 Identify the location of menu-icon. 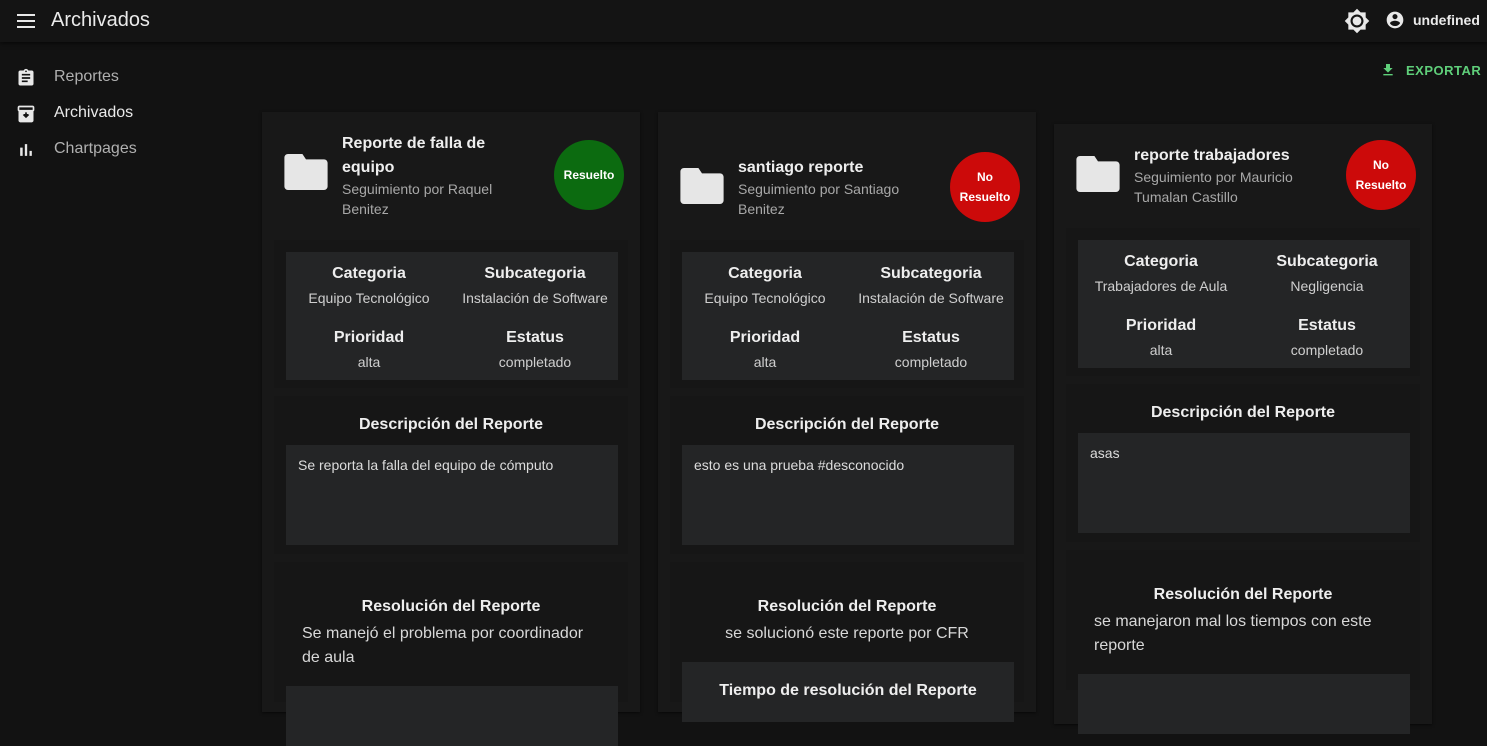
(26, 21).